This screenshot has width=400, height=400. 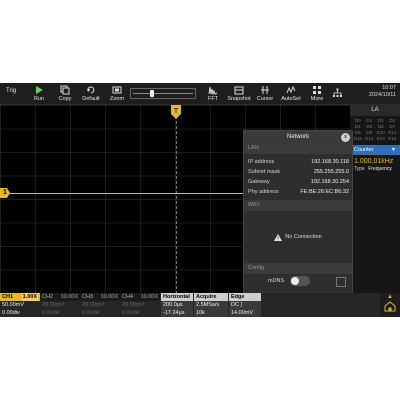 I want to click on la-title: LA, so click(x=375, y=110).